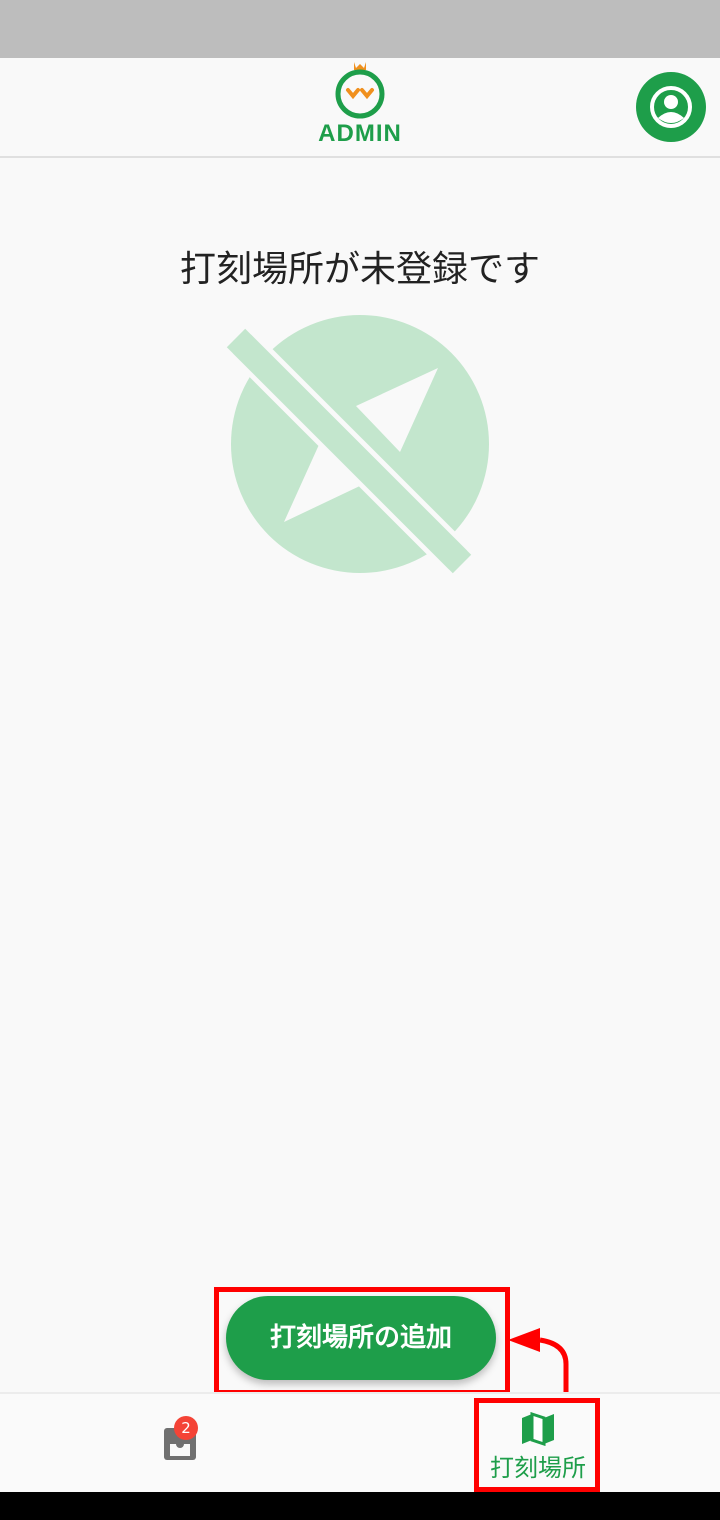 The width and height of the screenshot is (720, 1520). I want to click on account-circle-icon, so click(671, 107).